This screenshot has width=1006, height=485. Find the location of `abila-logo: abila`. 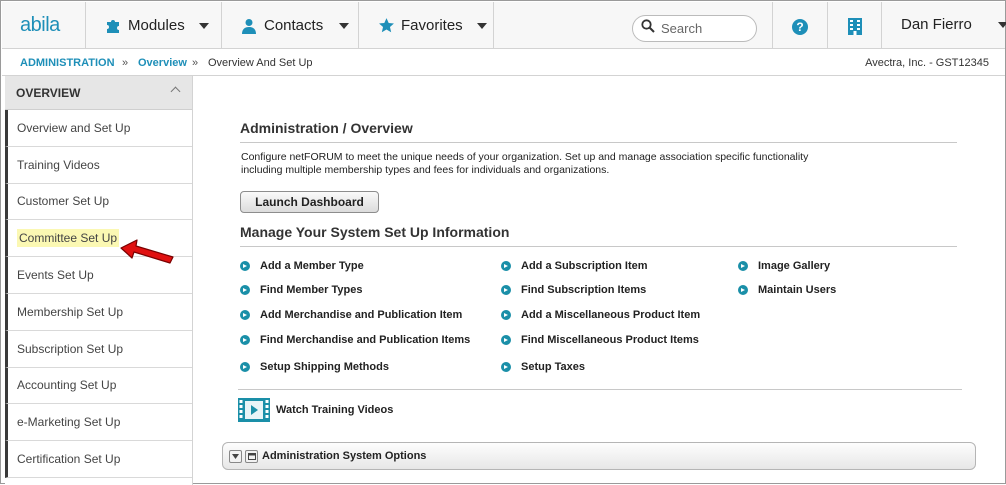

abila-logo: abila is located at coordinates (40, 25).